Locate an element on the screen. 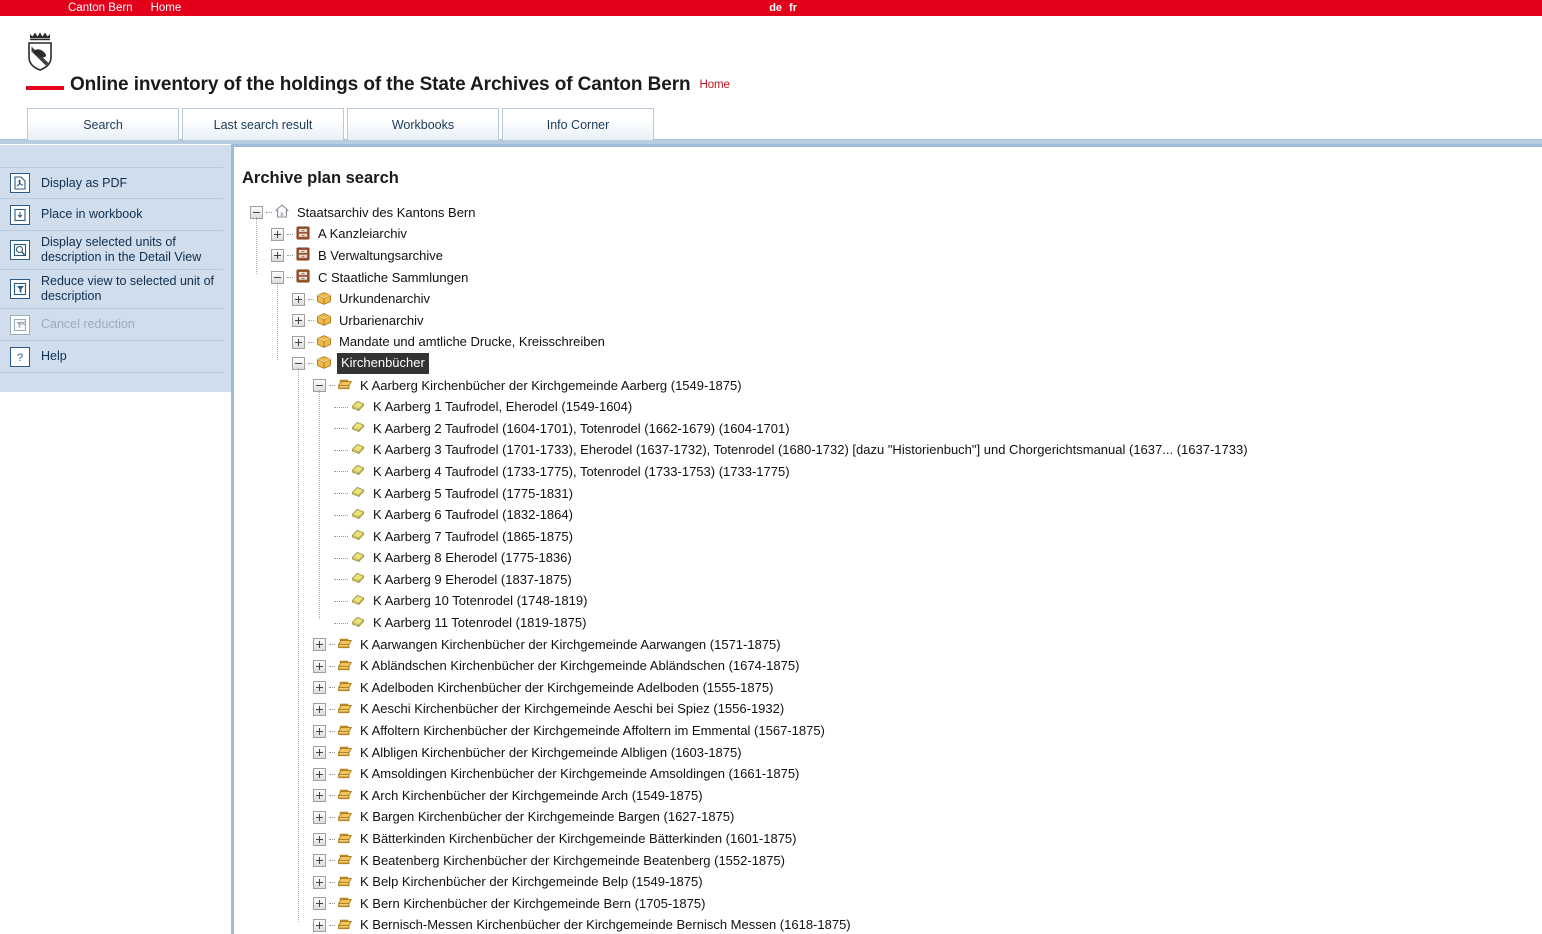 This screenshot has height=934, width=1542. tree-node: B Verwaltungsarchive is located at coordinates (892, 256).